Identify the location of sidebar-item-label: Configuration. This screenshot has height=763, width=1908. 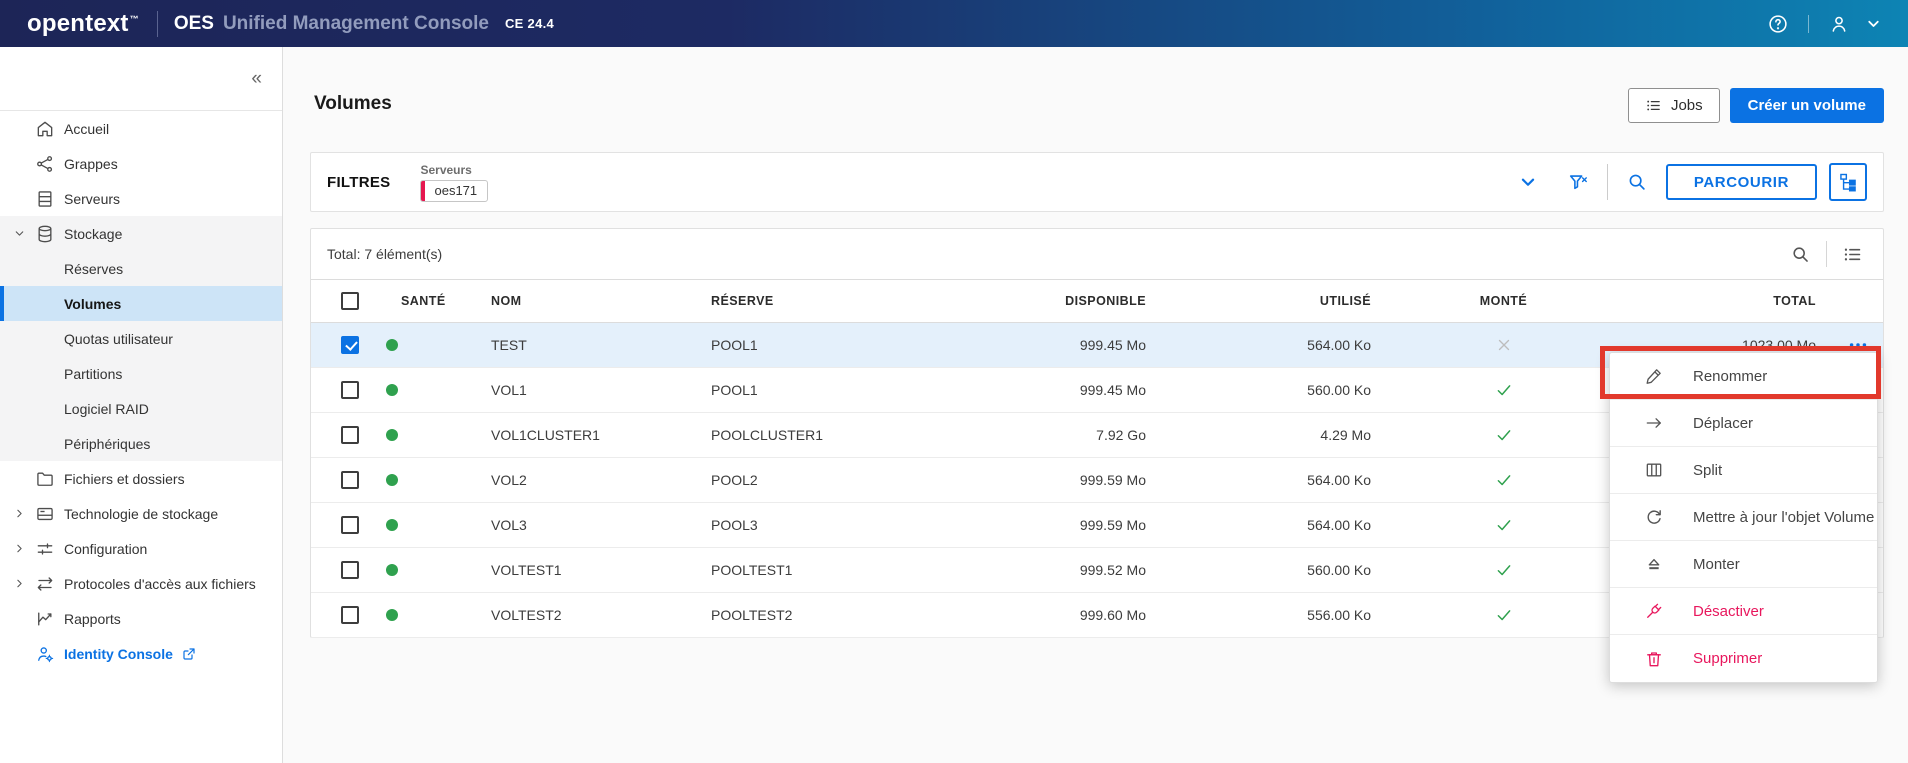
(106, 548).